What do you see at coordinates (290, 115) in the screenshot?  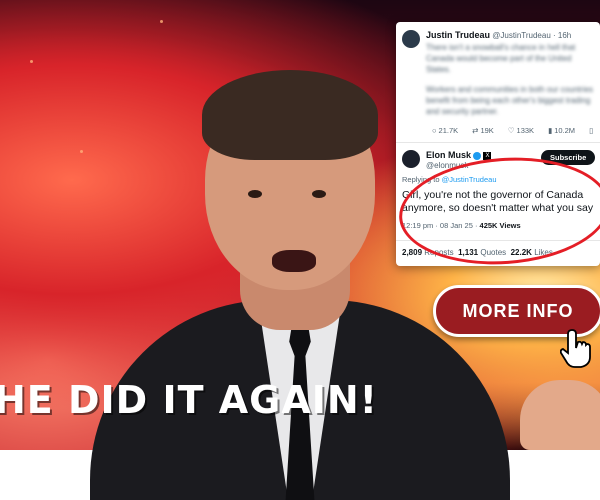 I see `hair` at bounding box center [290, 115].